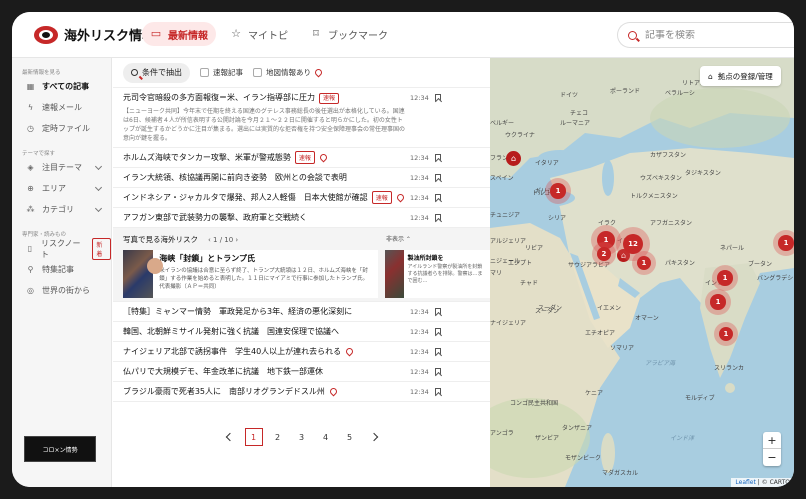  I want to click on nav-mytopic: ☆ マイトピ, so click(259, 34).